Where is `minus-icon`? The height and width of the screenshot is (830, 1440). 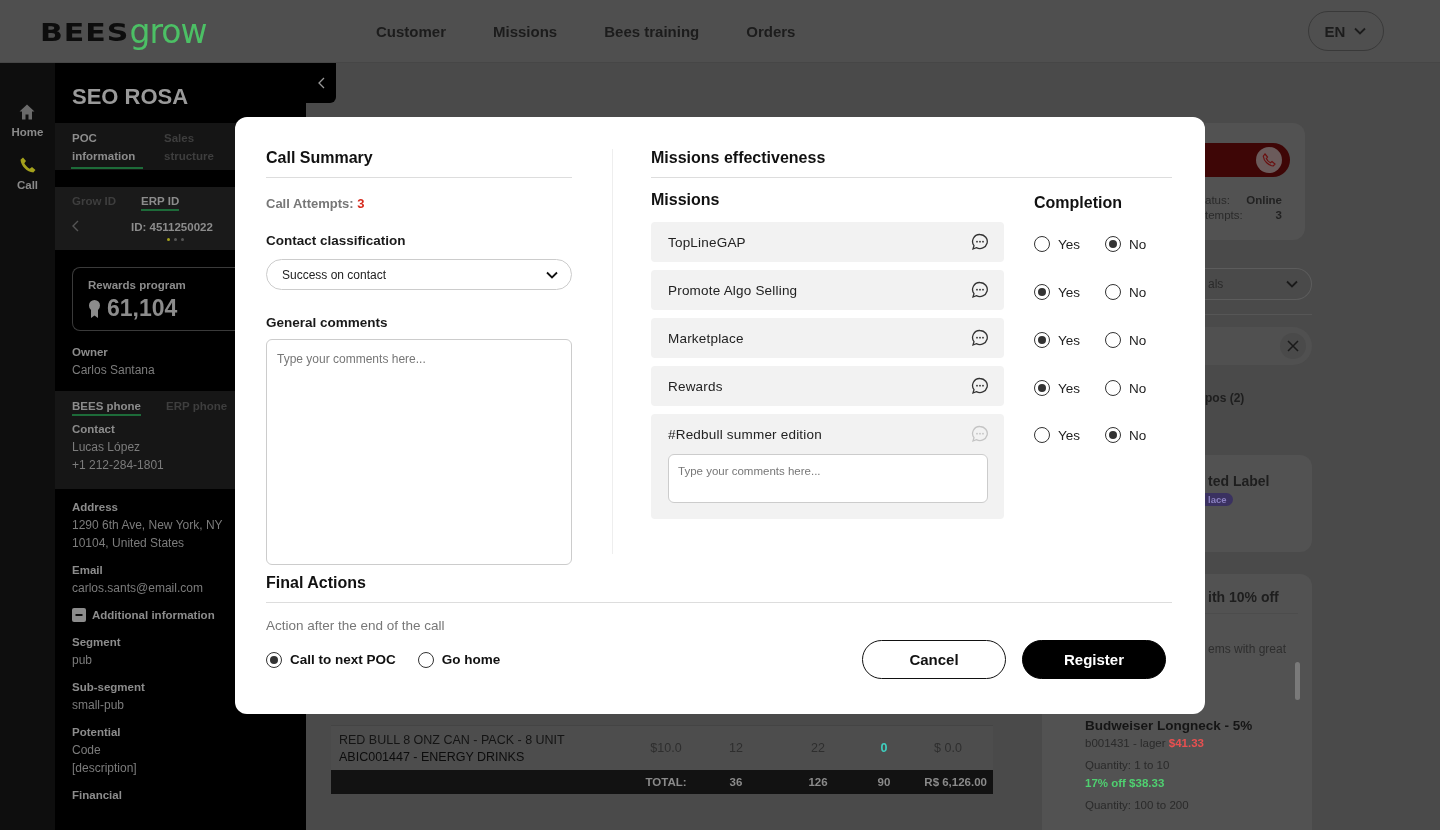 minus-icon is located at coordinates (79, 615).